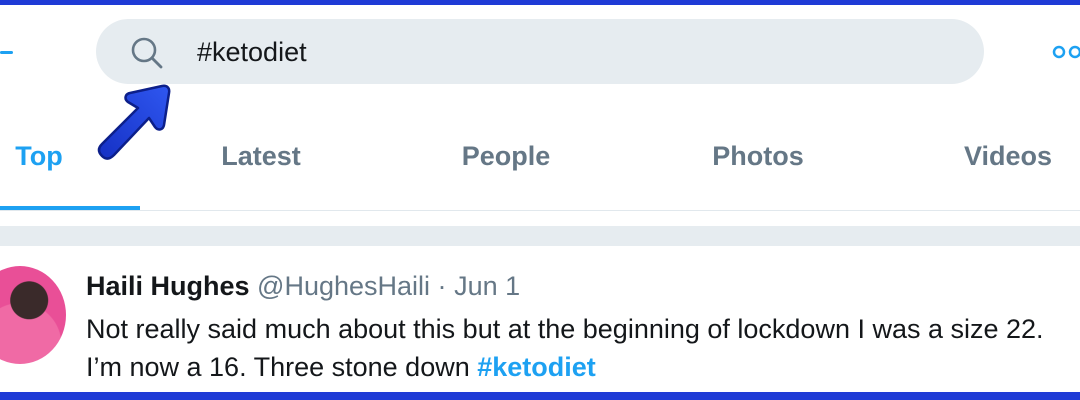  What do you see at coordinates (536, 367) in the screenshot?
I see `hashtag-link: #ketodiet` at bounding box center [536, 367].